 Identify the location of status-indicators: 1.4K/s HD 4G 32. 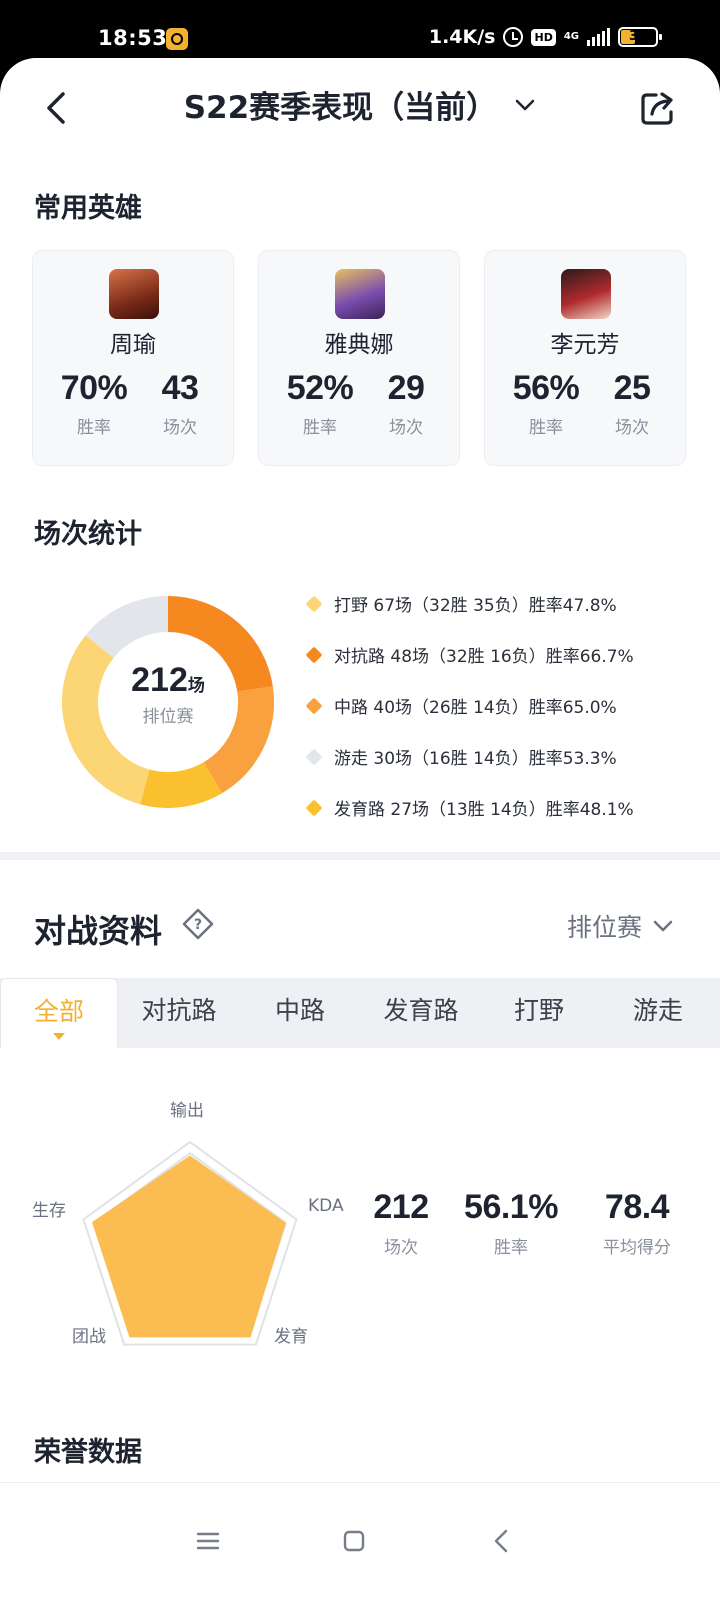
(545, 37).